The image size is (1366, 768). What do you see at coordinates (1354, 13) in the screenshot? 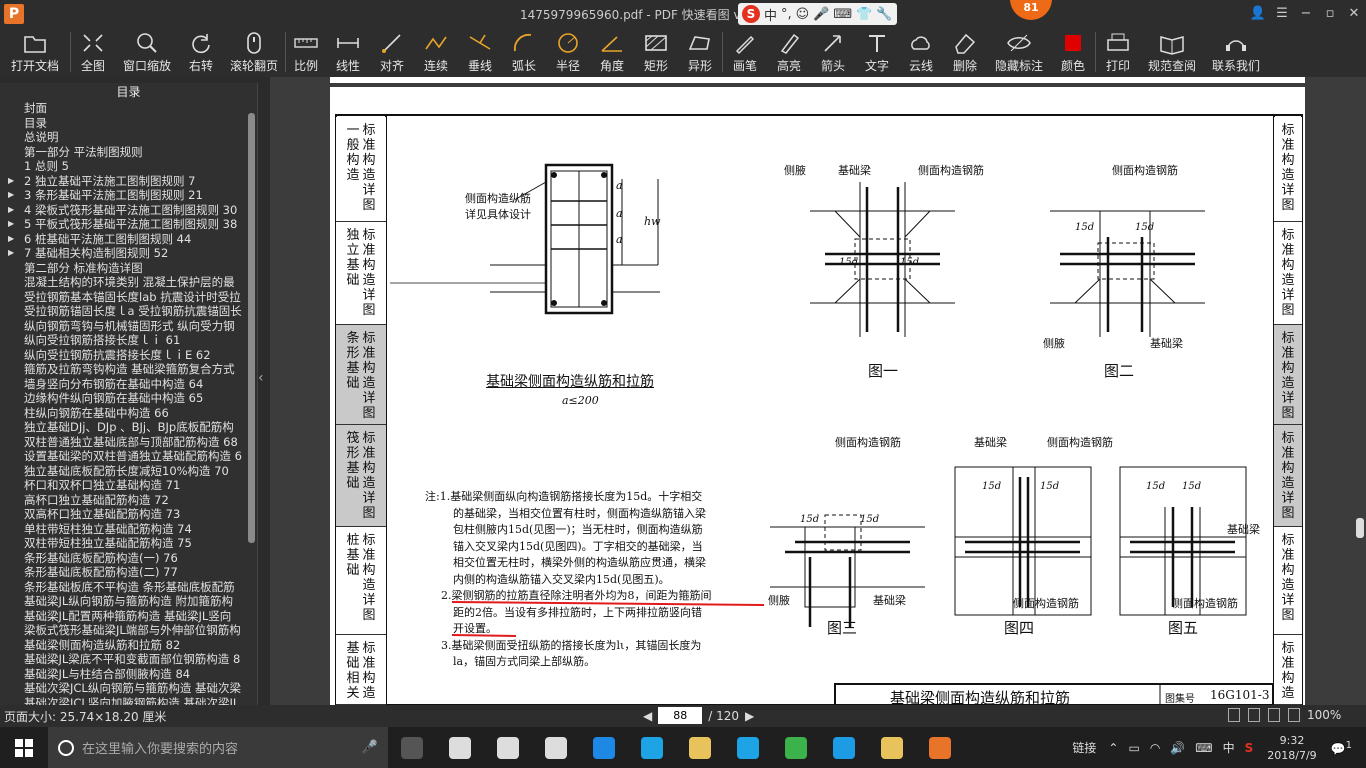
I see `close-button: ✕` at bounding box center [1354, 13].